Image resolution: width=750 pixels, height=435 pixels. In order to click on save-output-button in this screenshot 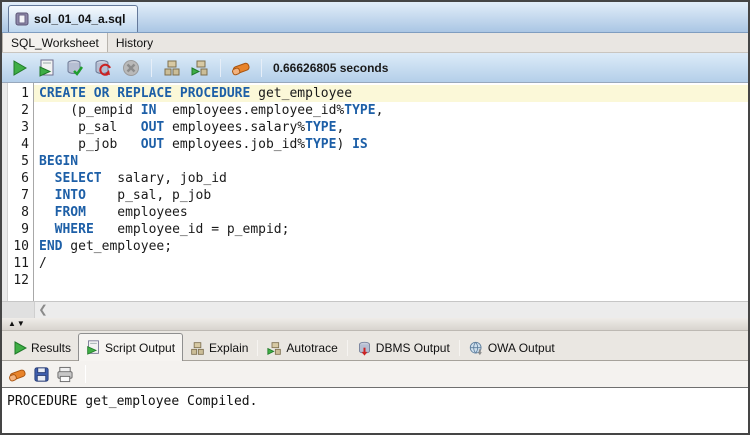, I will do `click(41, 374)`.